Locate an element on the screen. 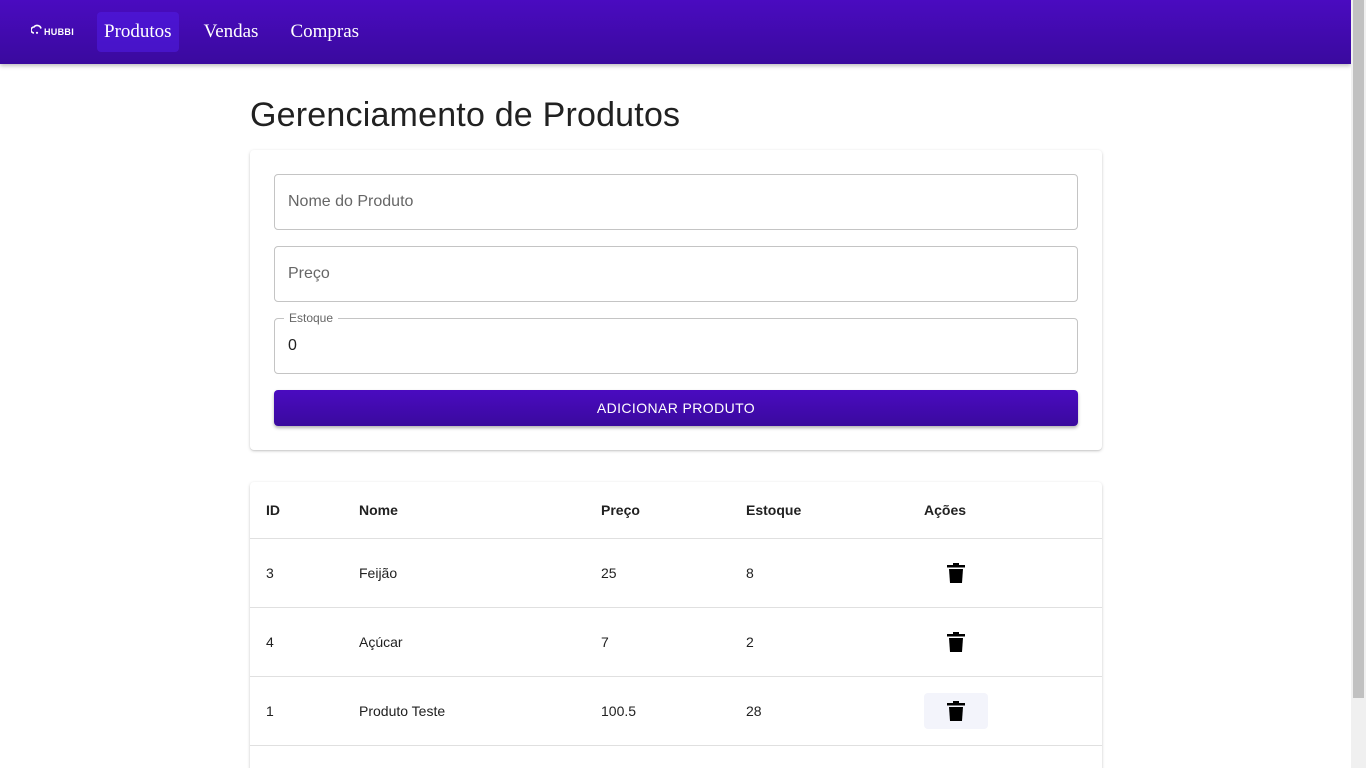  nav-item-produtos: Produtos is located at coordinates (138, 32).